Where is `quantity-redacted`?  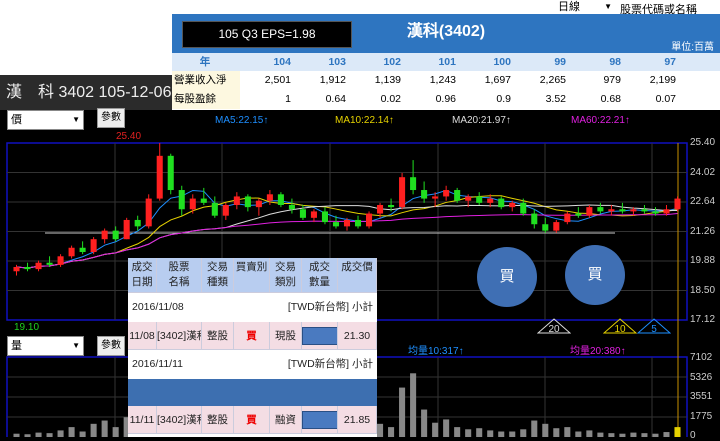 quantity-redacted is located at coordinates (320, 419).